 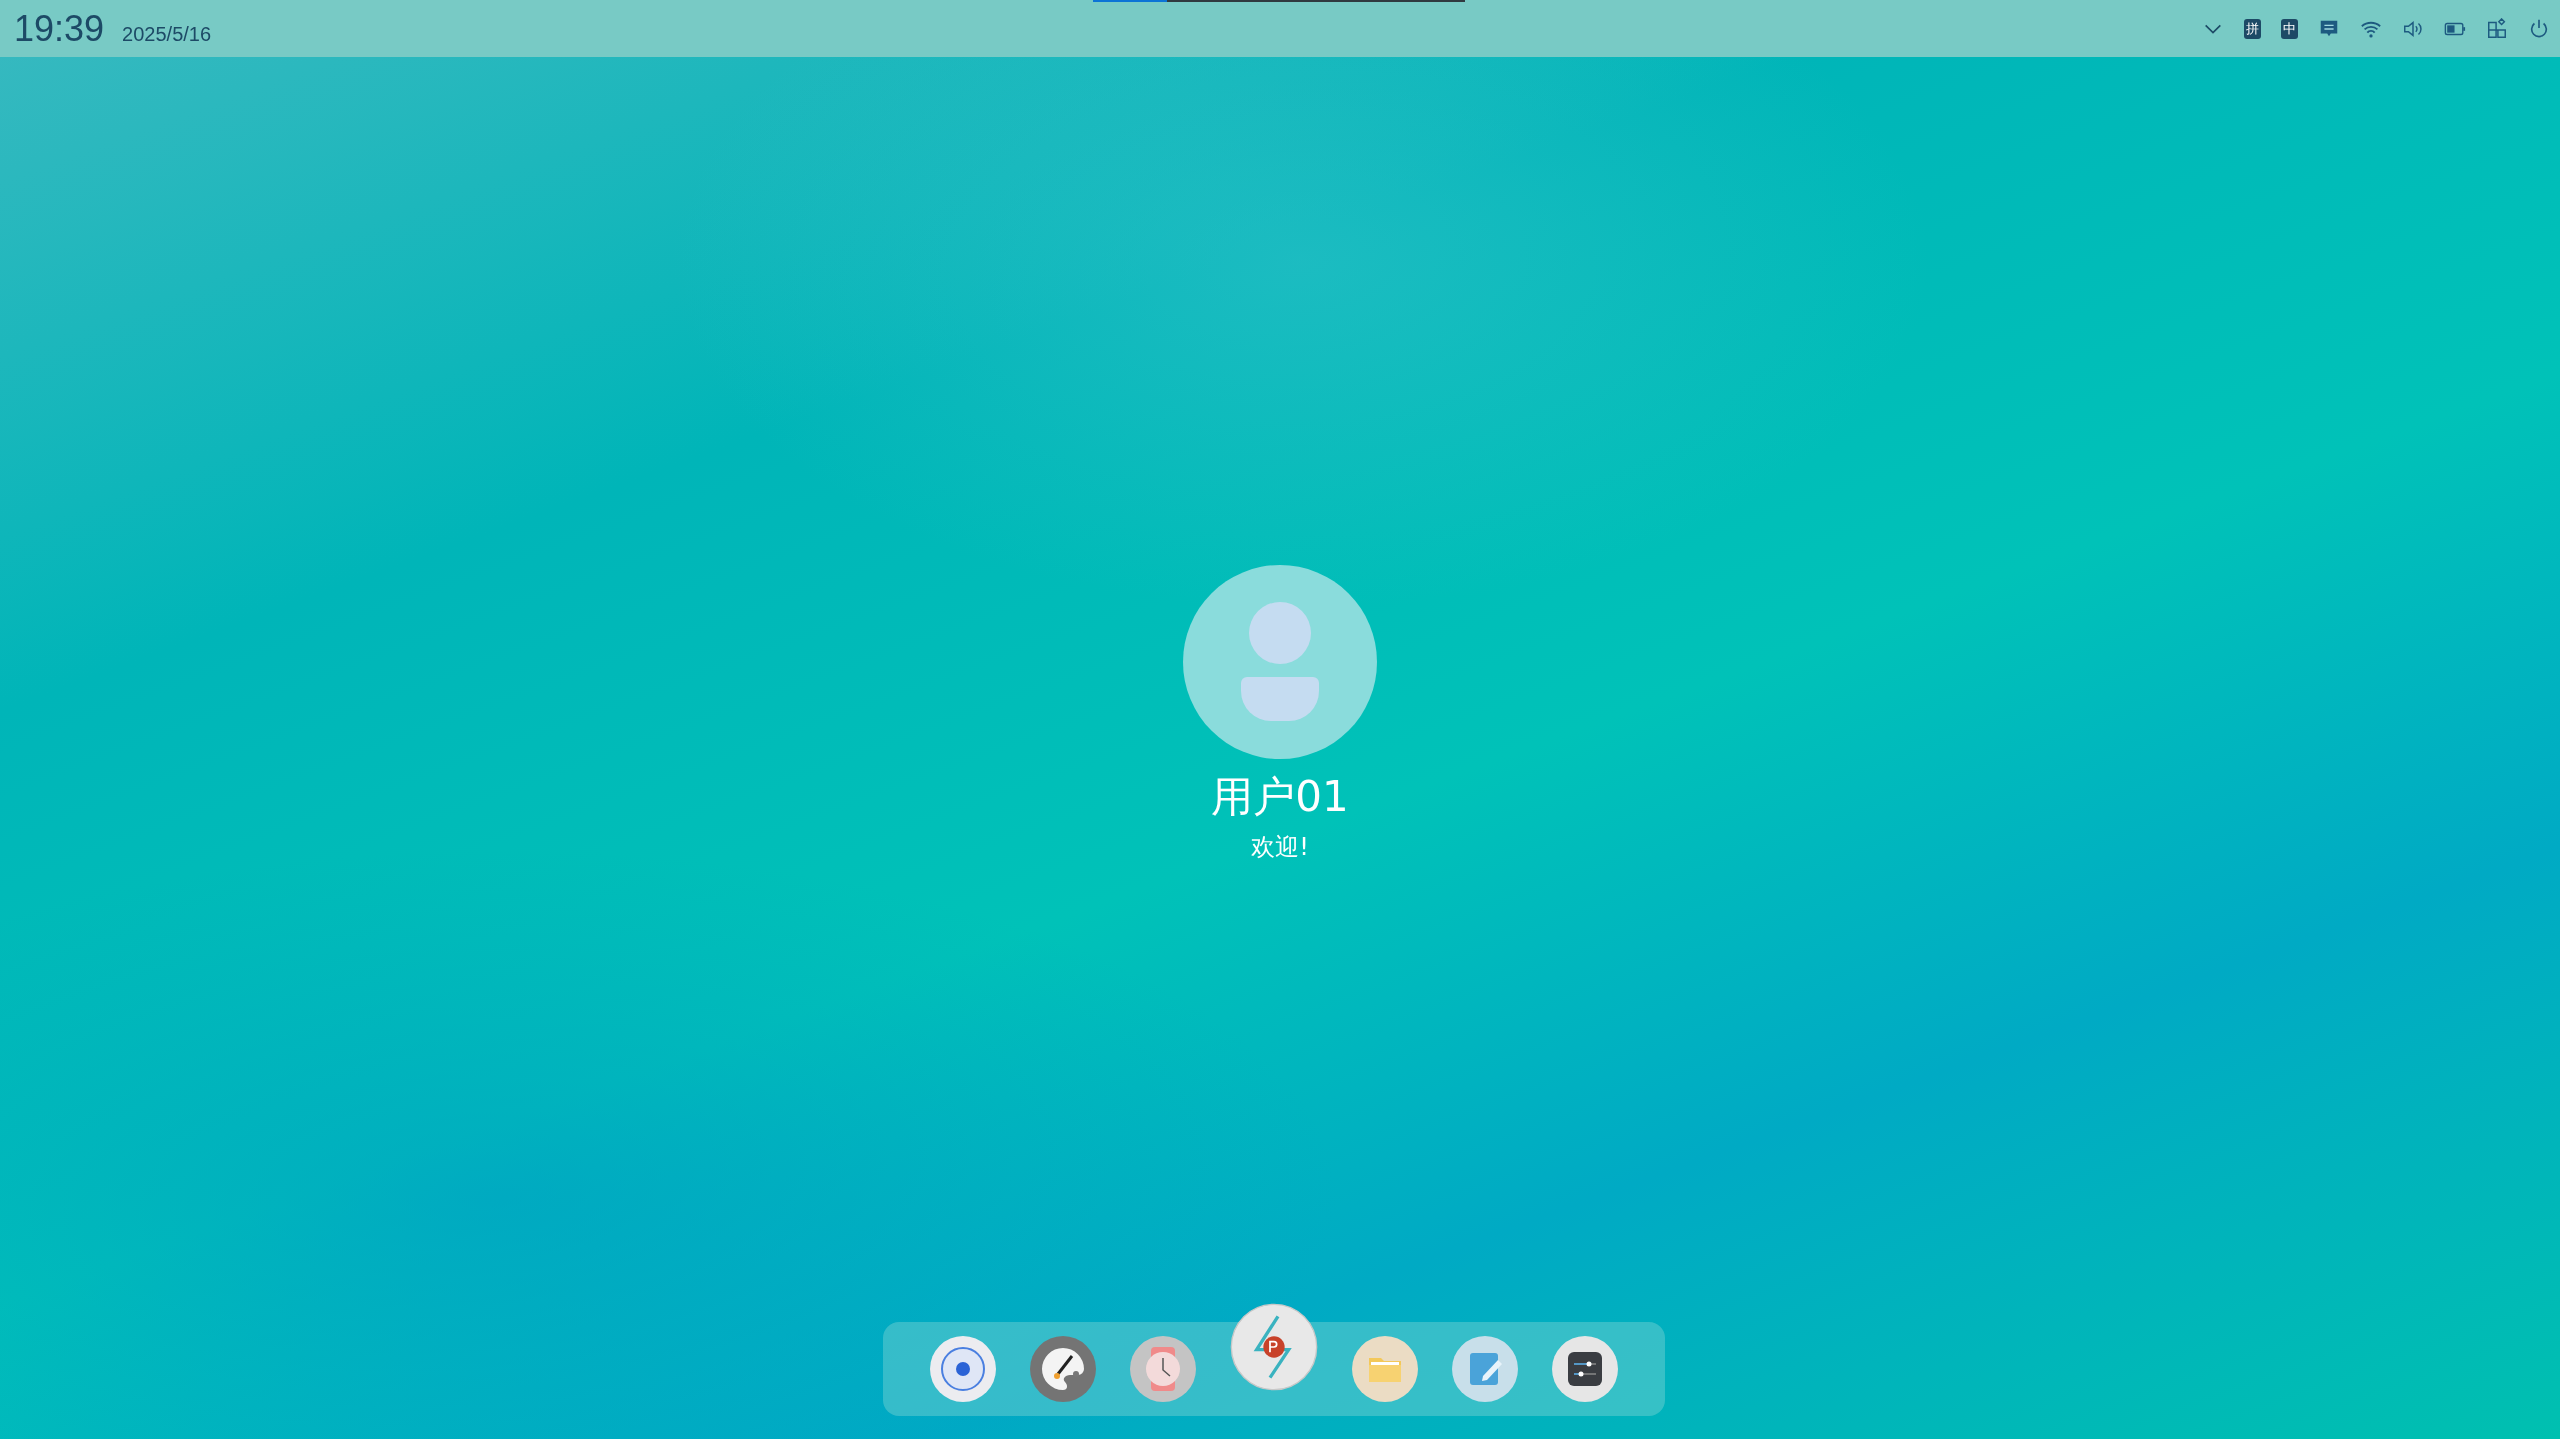 I want to click on date-text: 2025/5/16, so click(x=167, y=34).